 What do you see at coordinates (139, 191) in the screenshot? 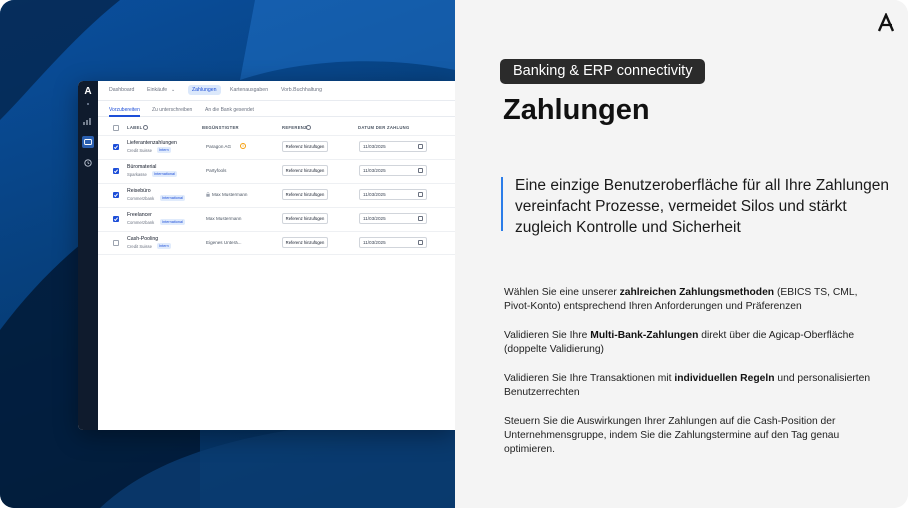
I see `row-label: Reisebüro` at bounding box center [139, 191].